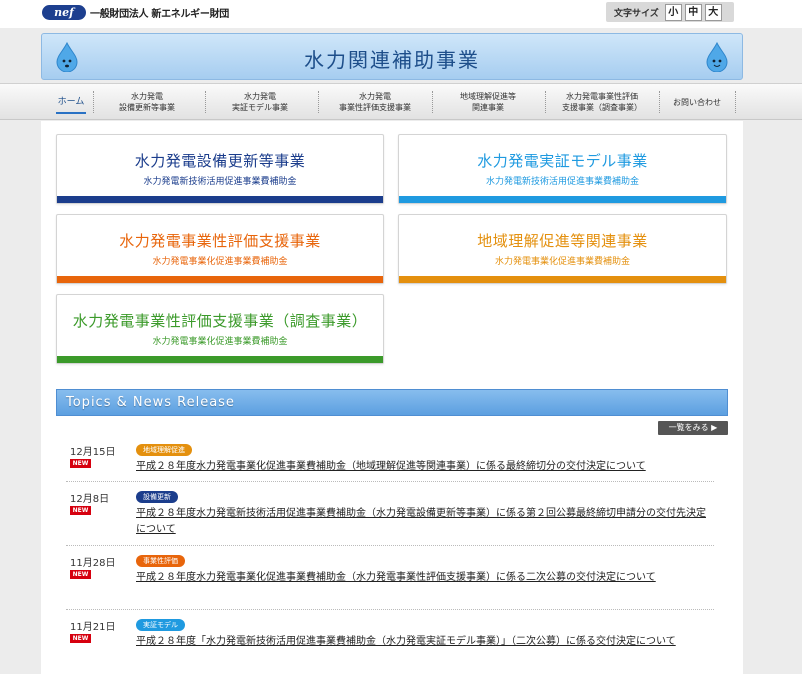 The height and width of the screenshot is (674, 802). What do you see at coordinates (147, 107) in the screenshot?
I see `nav-item-line2: 設備更新等事業` at bounding box center [147, 107].